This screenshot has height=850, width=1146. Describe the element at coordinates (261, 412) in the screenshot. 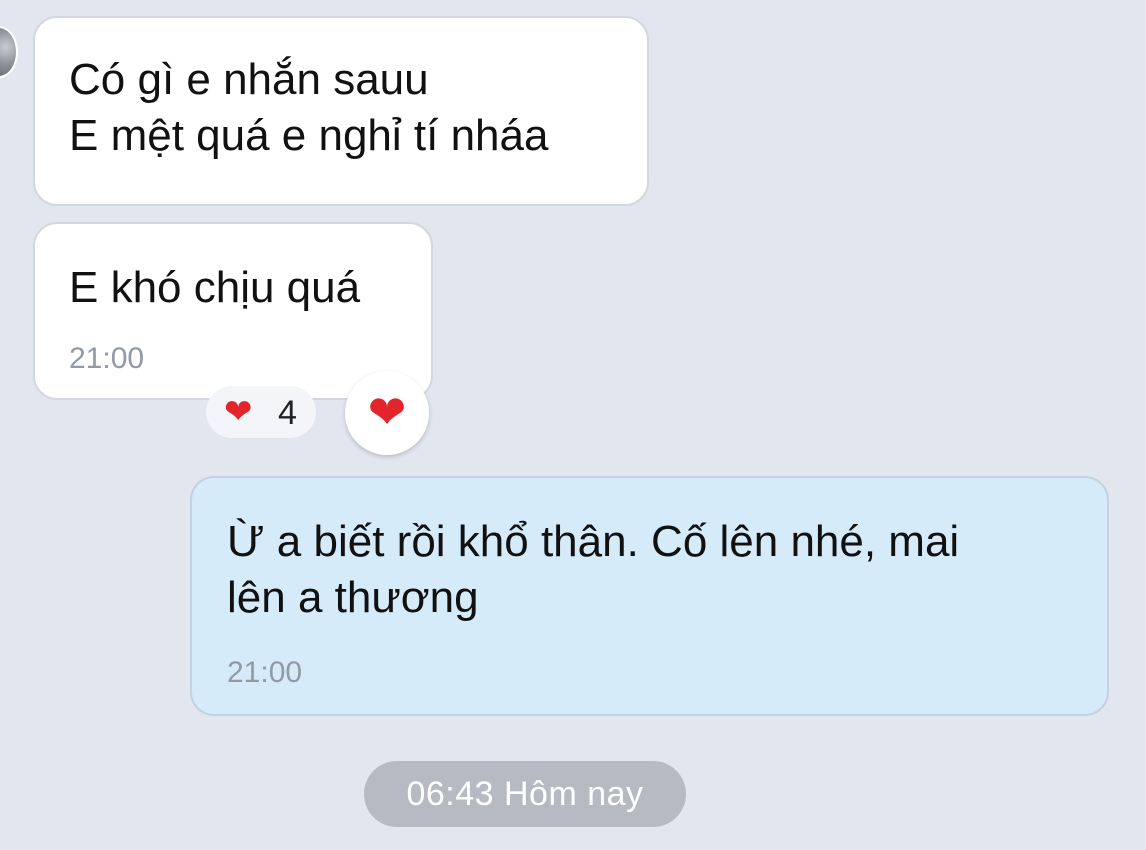

I see `reaction-summary: ❤ 4` at that location.